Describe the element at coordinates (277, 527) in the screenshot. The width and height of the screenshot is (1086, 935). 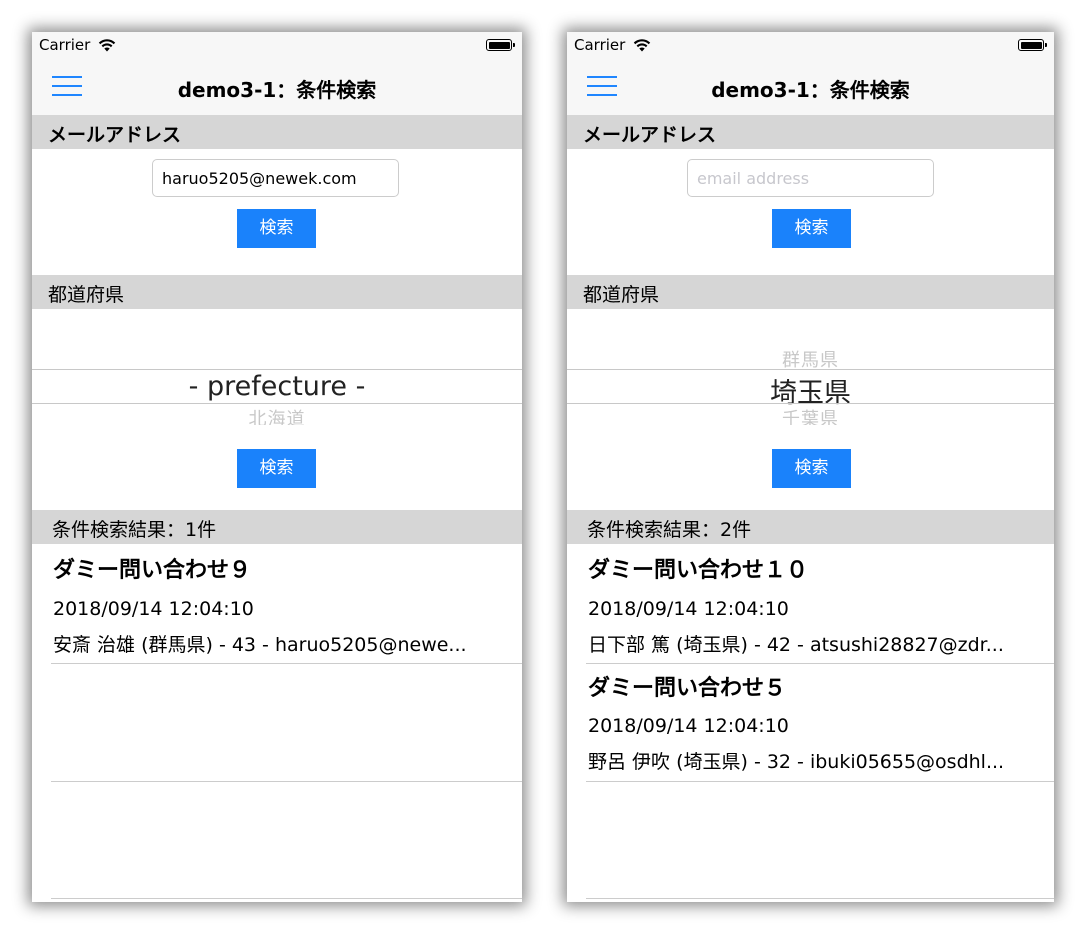
I see `results-section-header: 条件検索結果：1件` at that location.